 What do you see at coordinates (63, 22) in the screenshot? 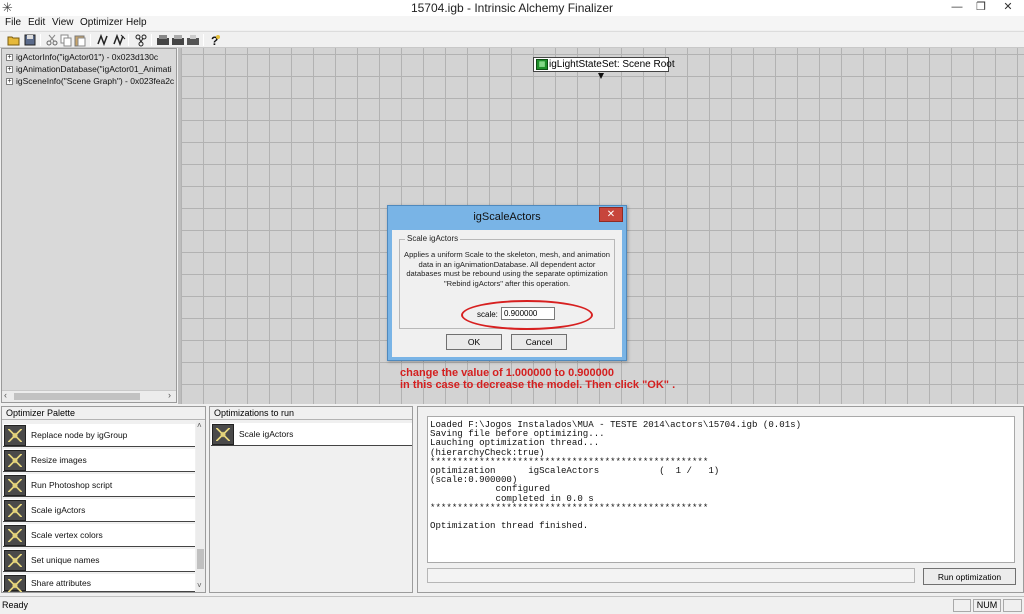
I see `menu-view: View` at bounding box center [63, 22].